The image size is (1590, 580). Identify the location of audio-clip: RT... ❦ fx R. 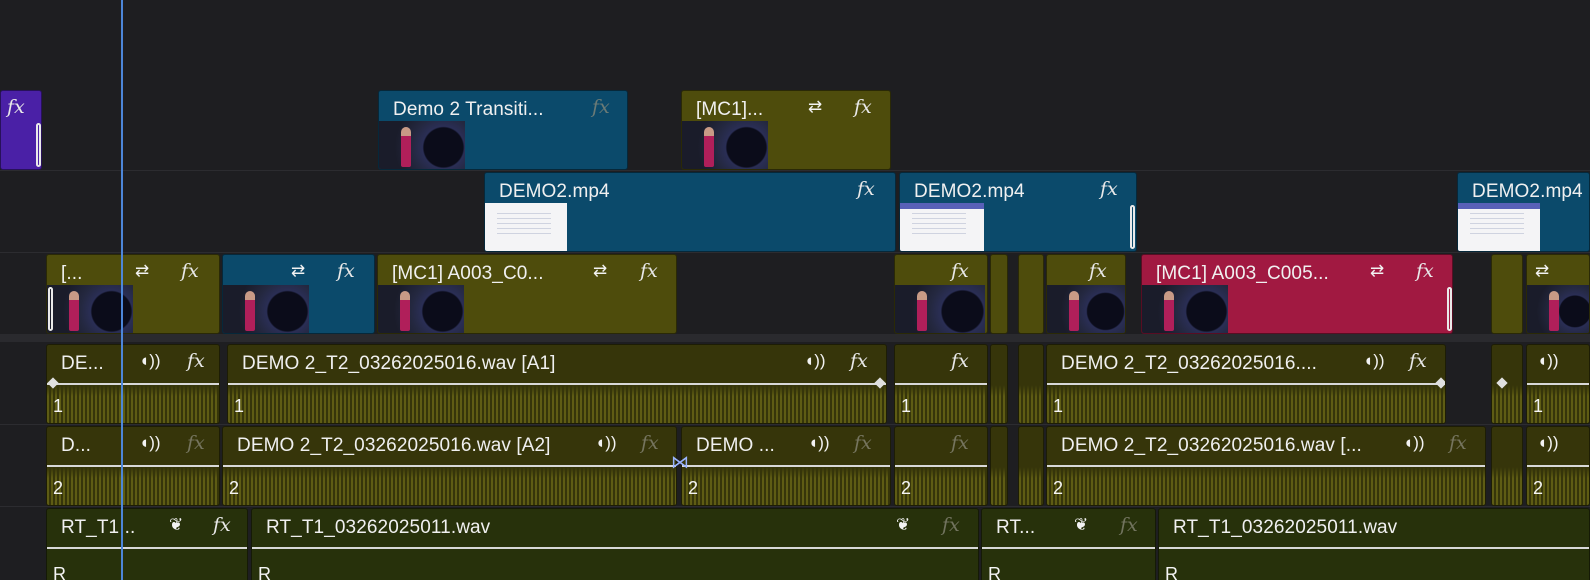
(1068, 544).